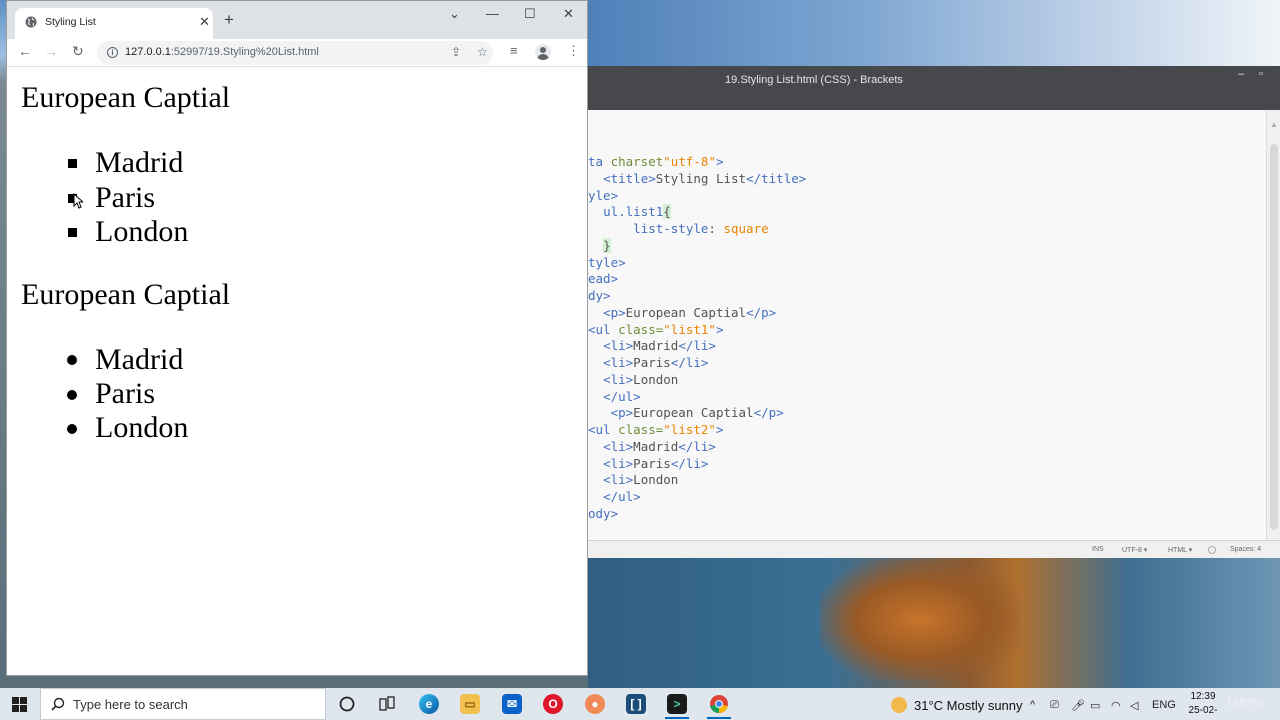  Describe the element at coordinates (78, 201) in the screenshot. I see `mouse-cursor-icon` at that location.